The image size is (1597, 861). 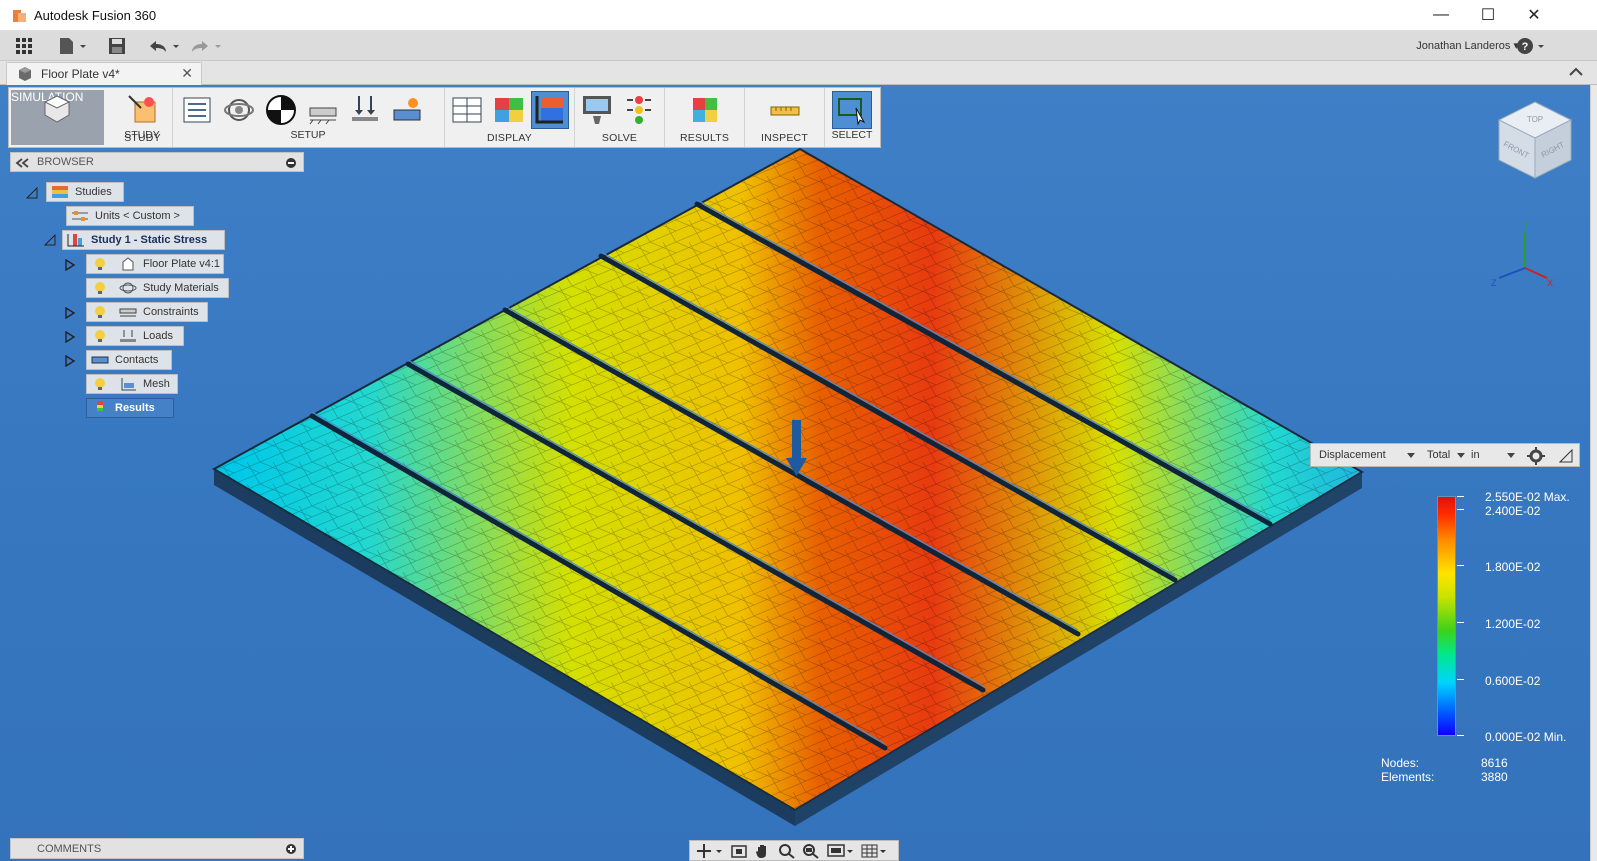 I want to click on tree-label: Results, so click(x=135, y=408).